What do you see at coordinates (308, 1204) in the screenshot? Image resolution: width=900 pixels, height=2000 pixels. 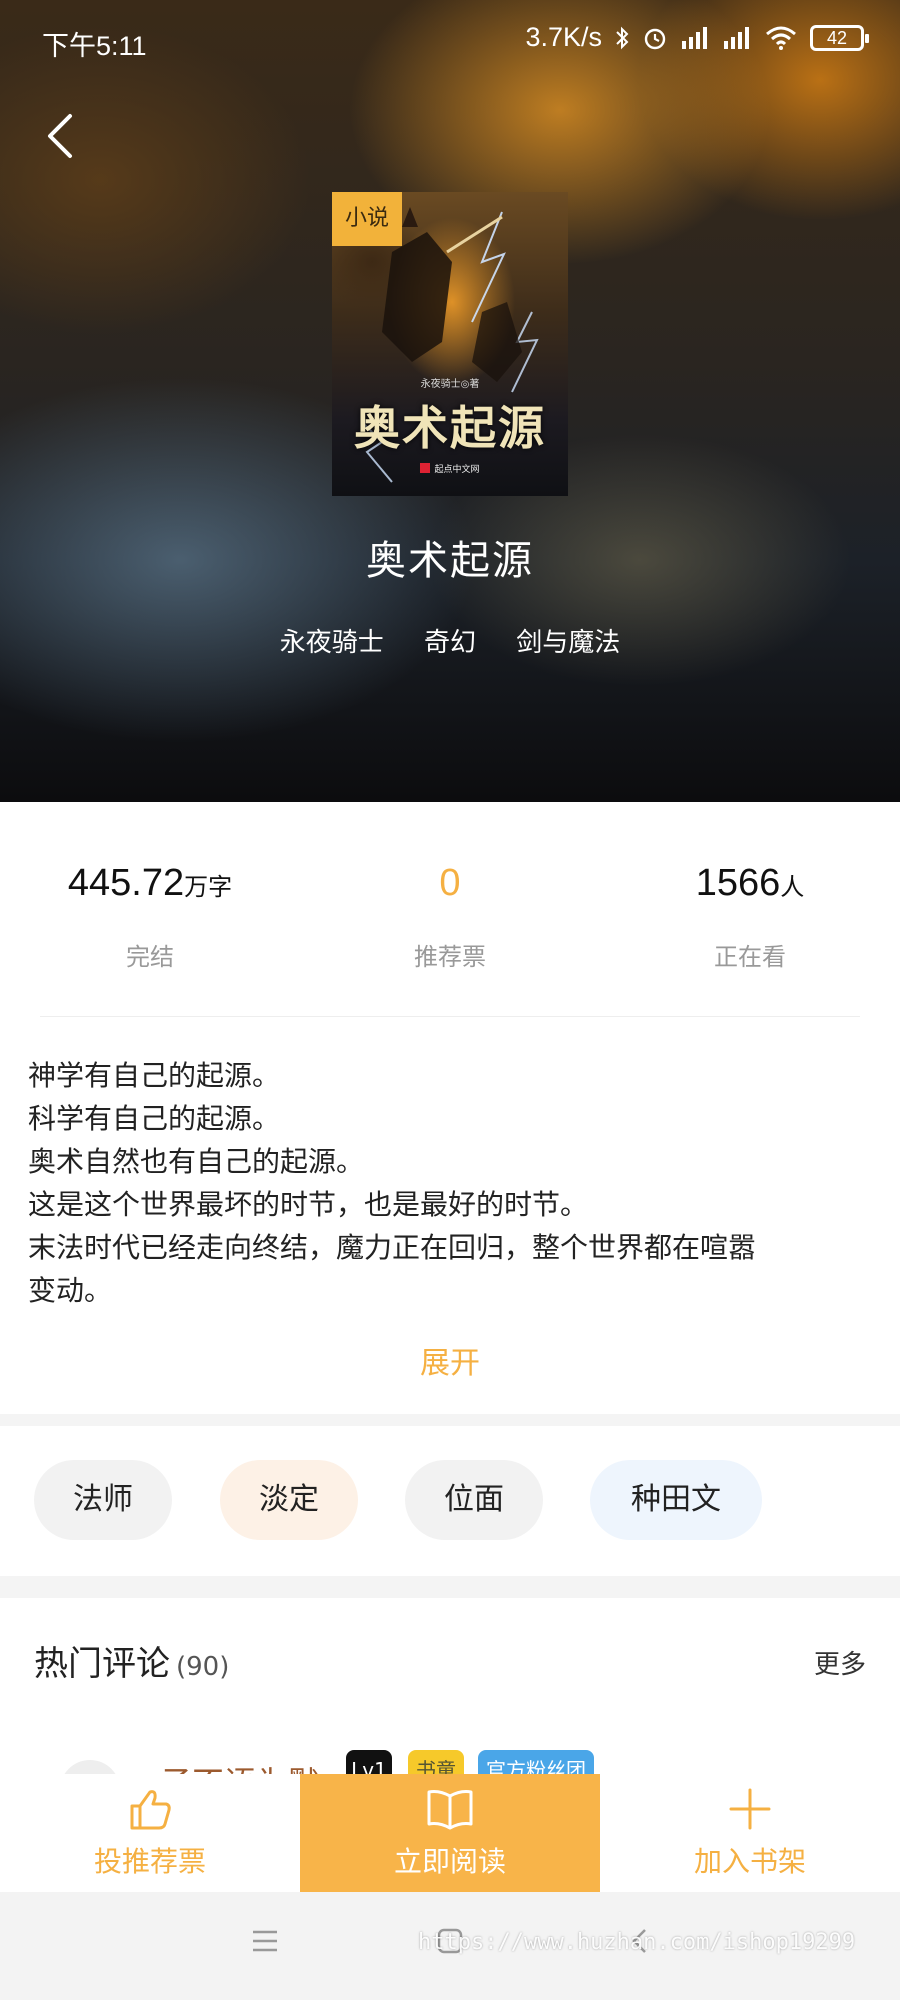 I see `description-line: 这是这个世界最坏的时节，也是最好的时节。` at bounding box center [308, 1204].